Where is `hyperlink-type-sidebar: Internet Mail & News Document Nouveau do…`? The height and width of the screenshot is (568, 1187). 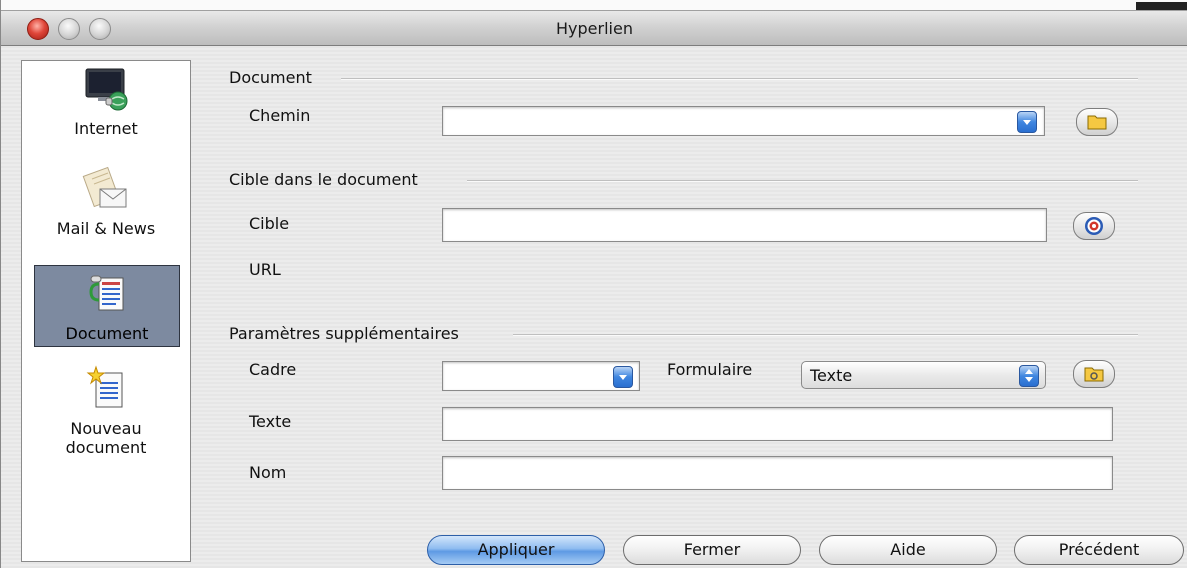
hyperlink-type-sidebar: Internet Mail & News Document Nouveau do… is located at coordinates (106, 311).